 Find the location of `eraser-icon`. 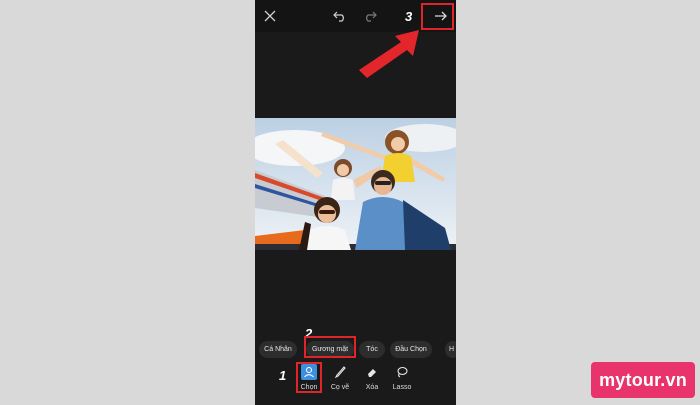

eraser-icon is located at coordinates (372, 373).